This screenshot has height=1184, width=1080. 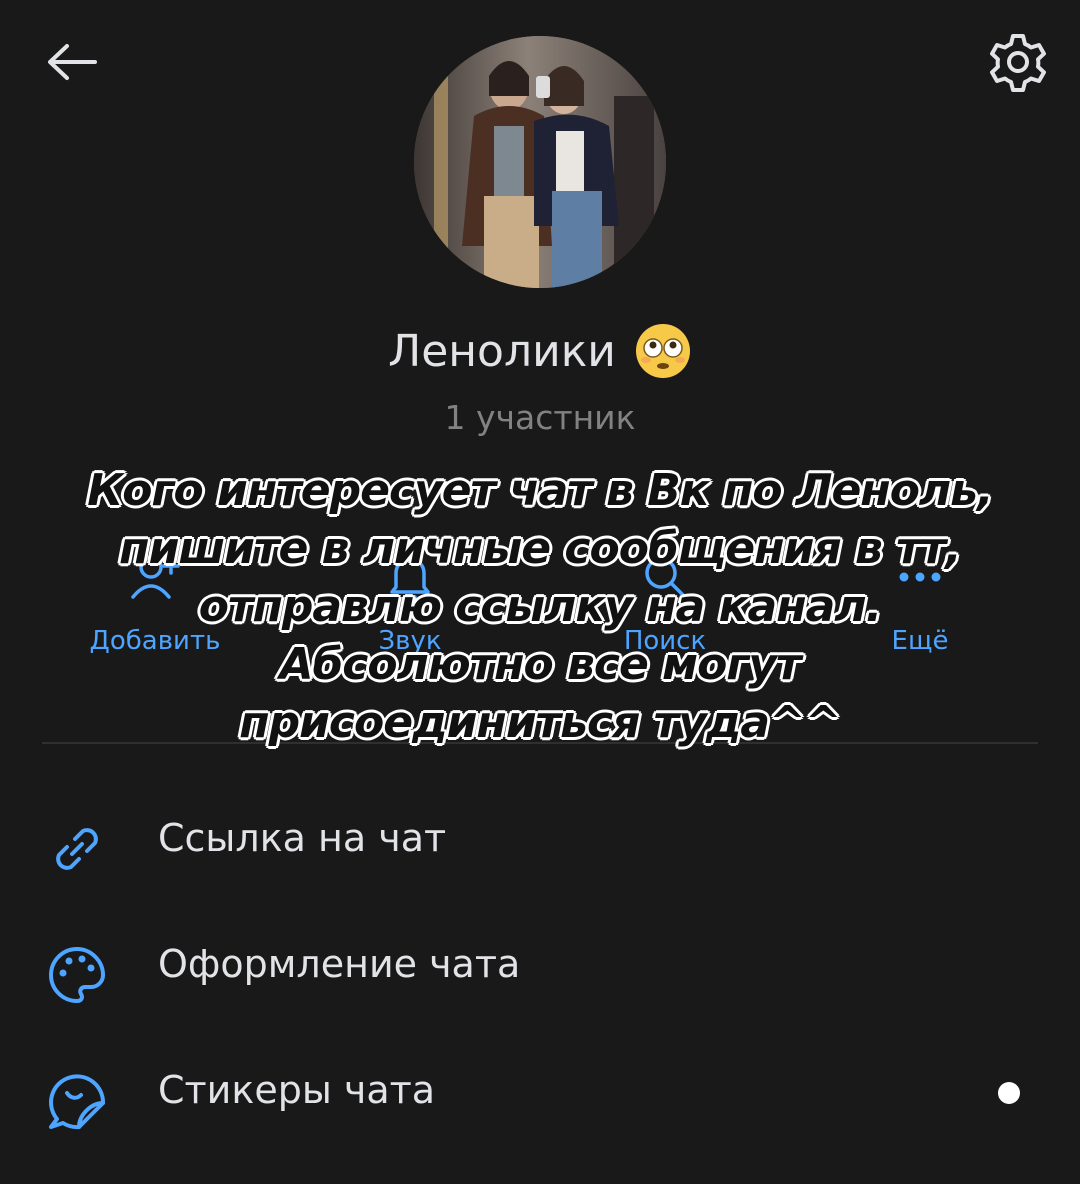 I want to click on new-badge-dot, so click(x=1009, y=1093).